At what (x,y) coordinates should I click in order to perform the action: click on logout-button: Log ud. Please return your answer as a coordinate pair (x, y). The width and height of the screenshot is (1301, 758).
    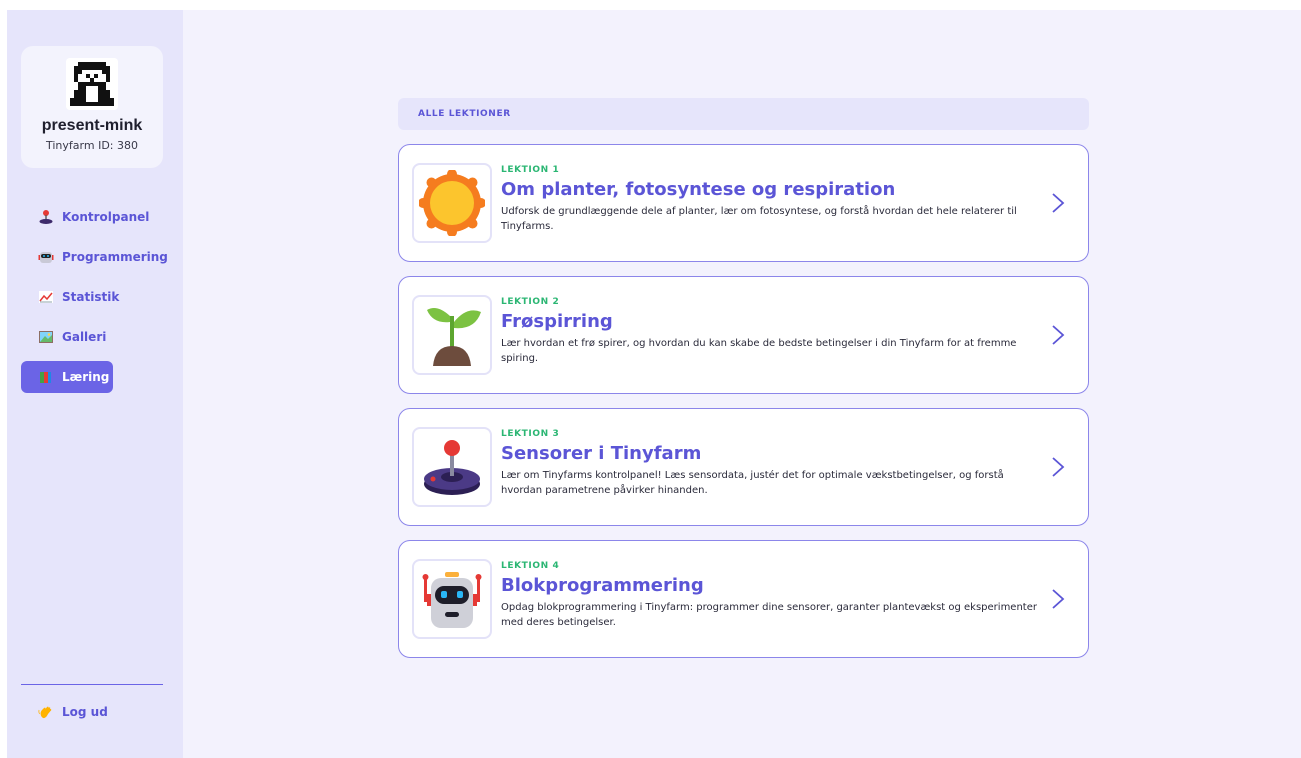
    Looking at the image, I should click on (73, 712).